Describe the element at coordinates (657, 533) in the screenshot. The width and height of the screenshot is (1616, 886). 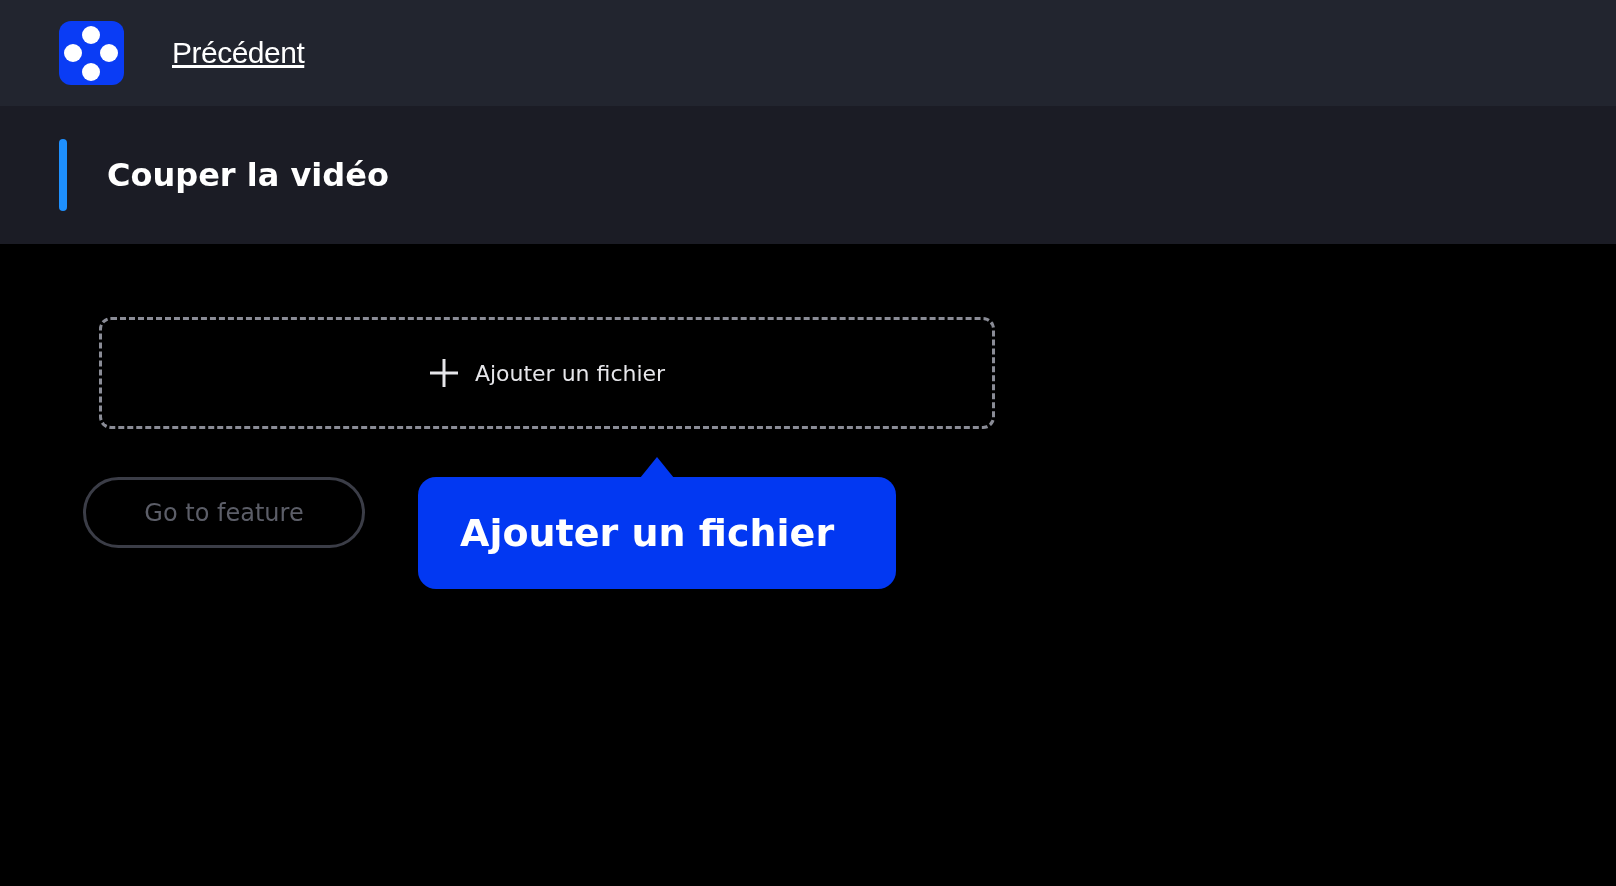
I see `tooltip: Ajouter un fichier` at that location.